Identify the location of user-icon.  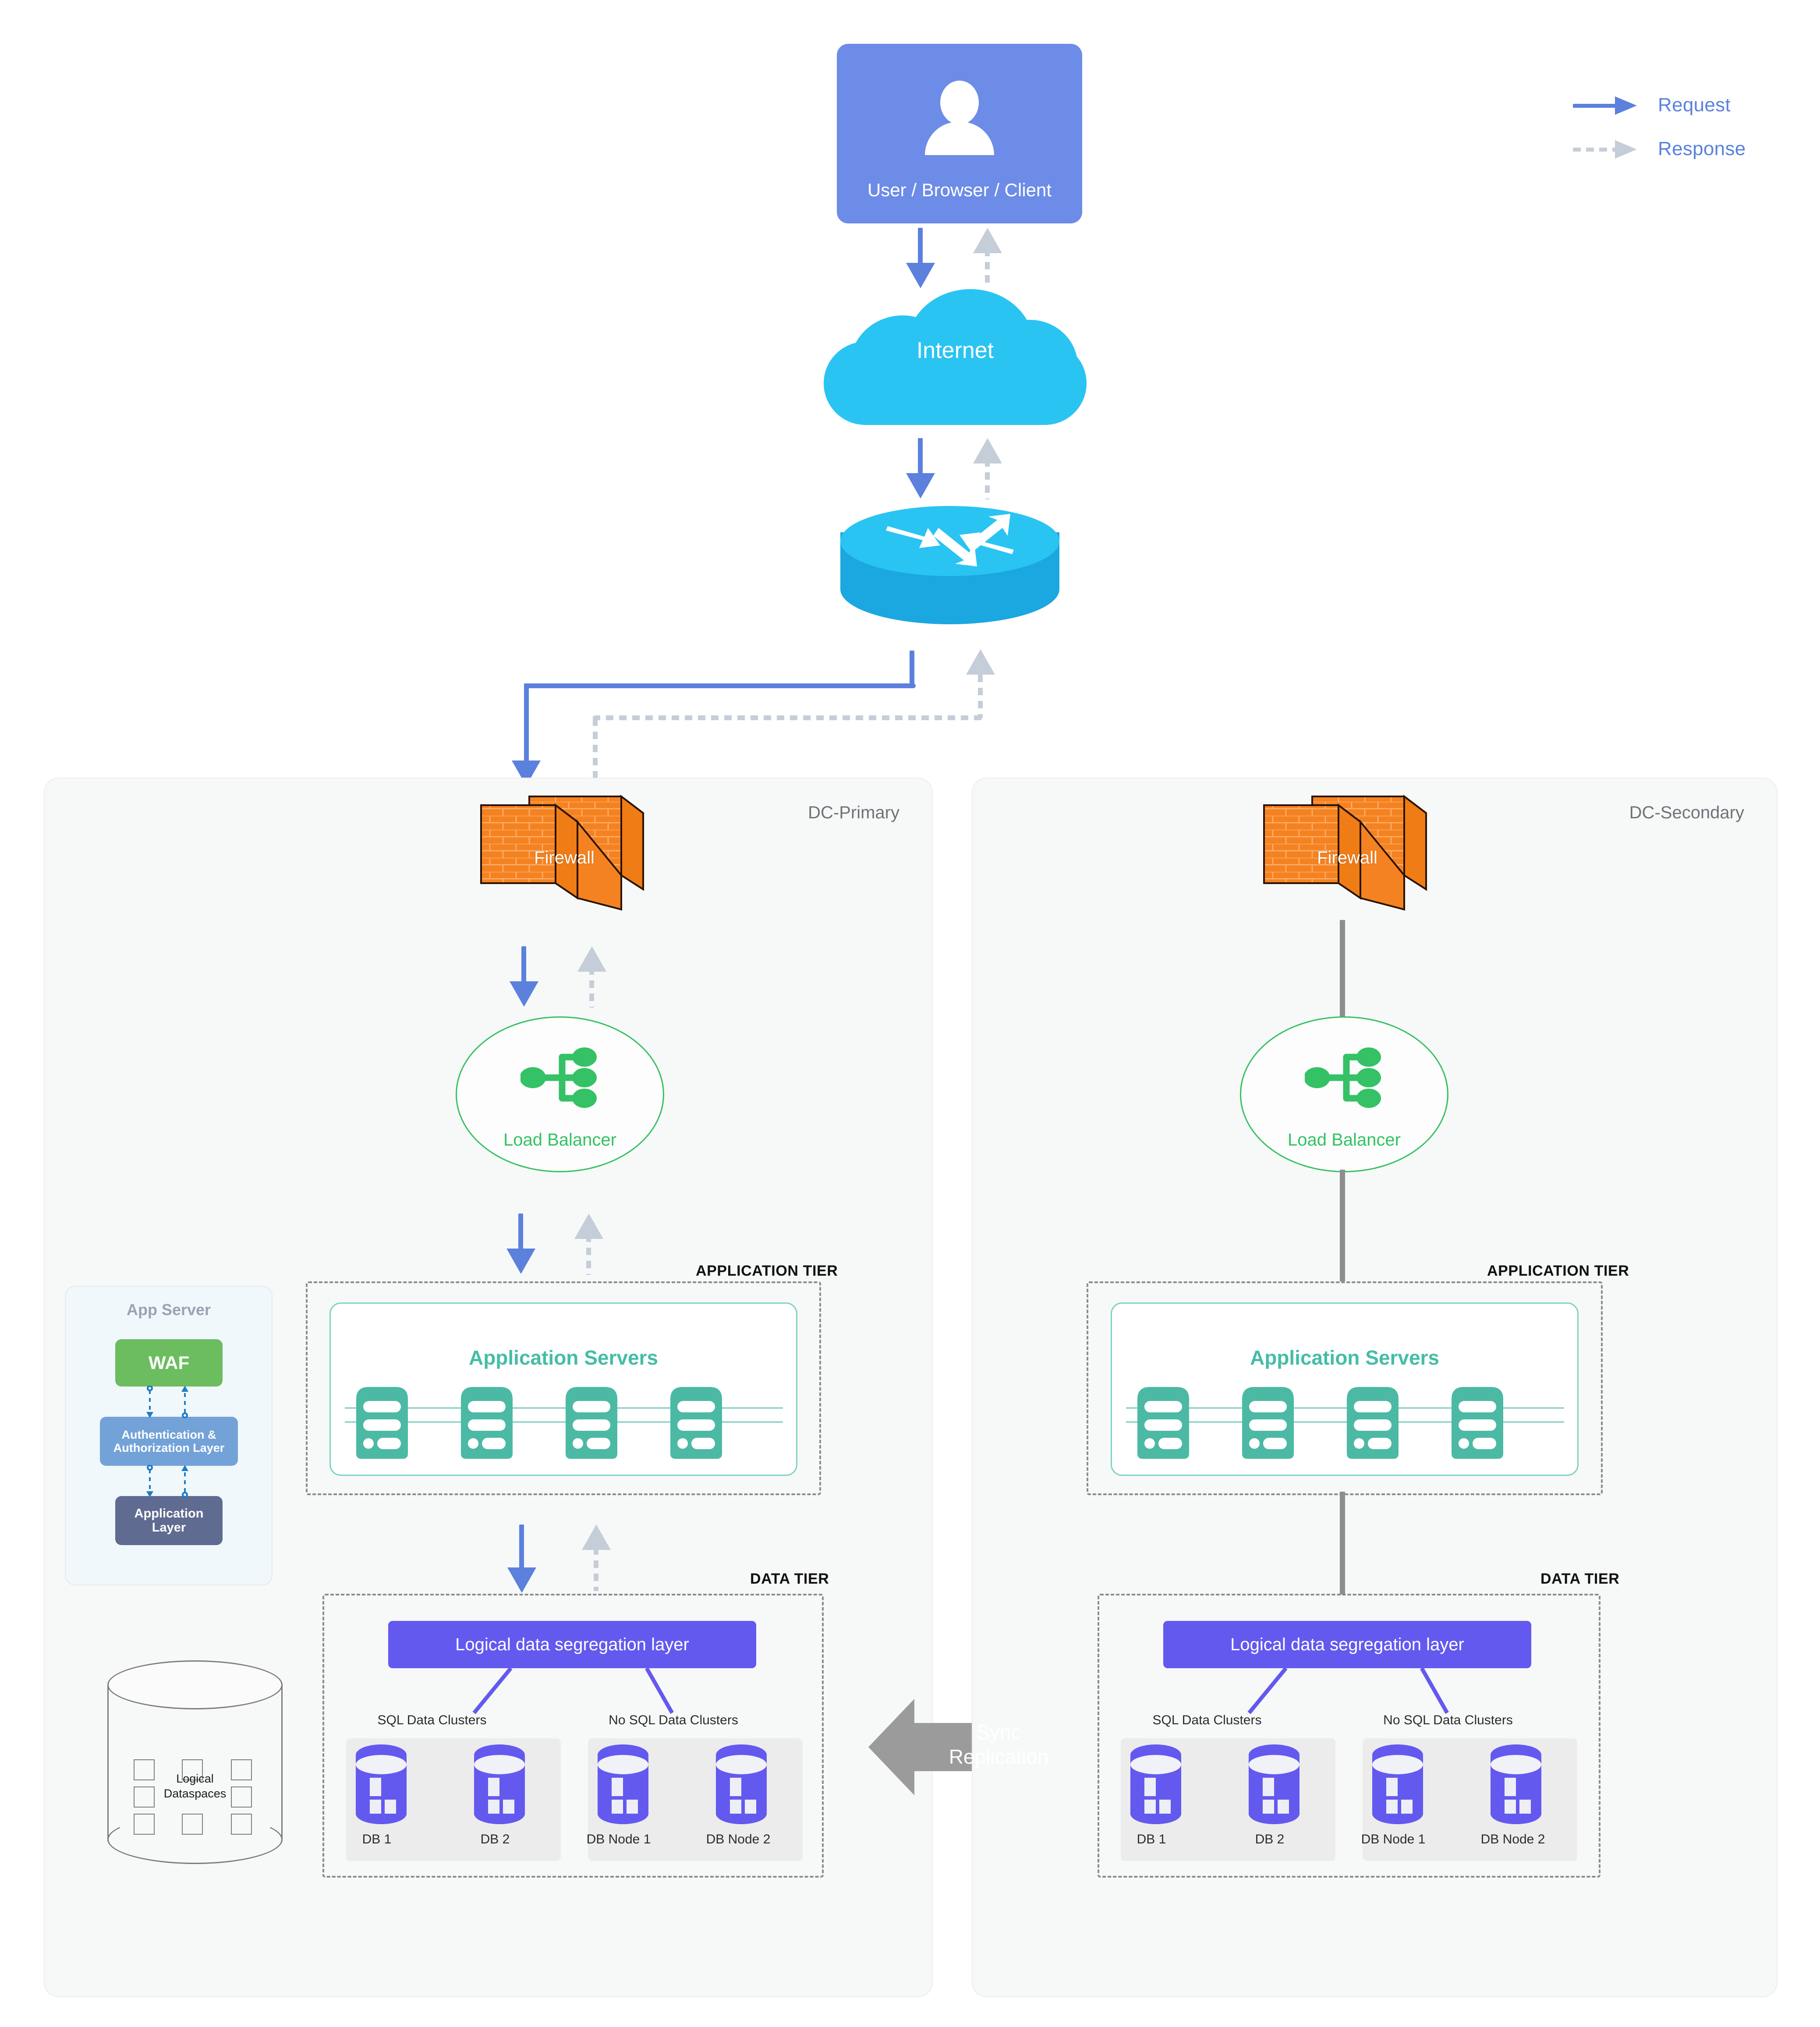
(959, 118).